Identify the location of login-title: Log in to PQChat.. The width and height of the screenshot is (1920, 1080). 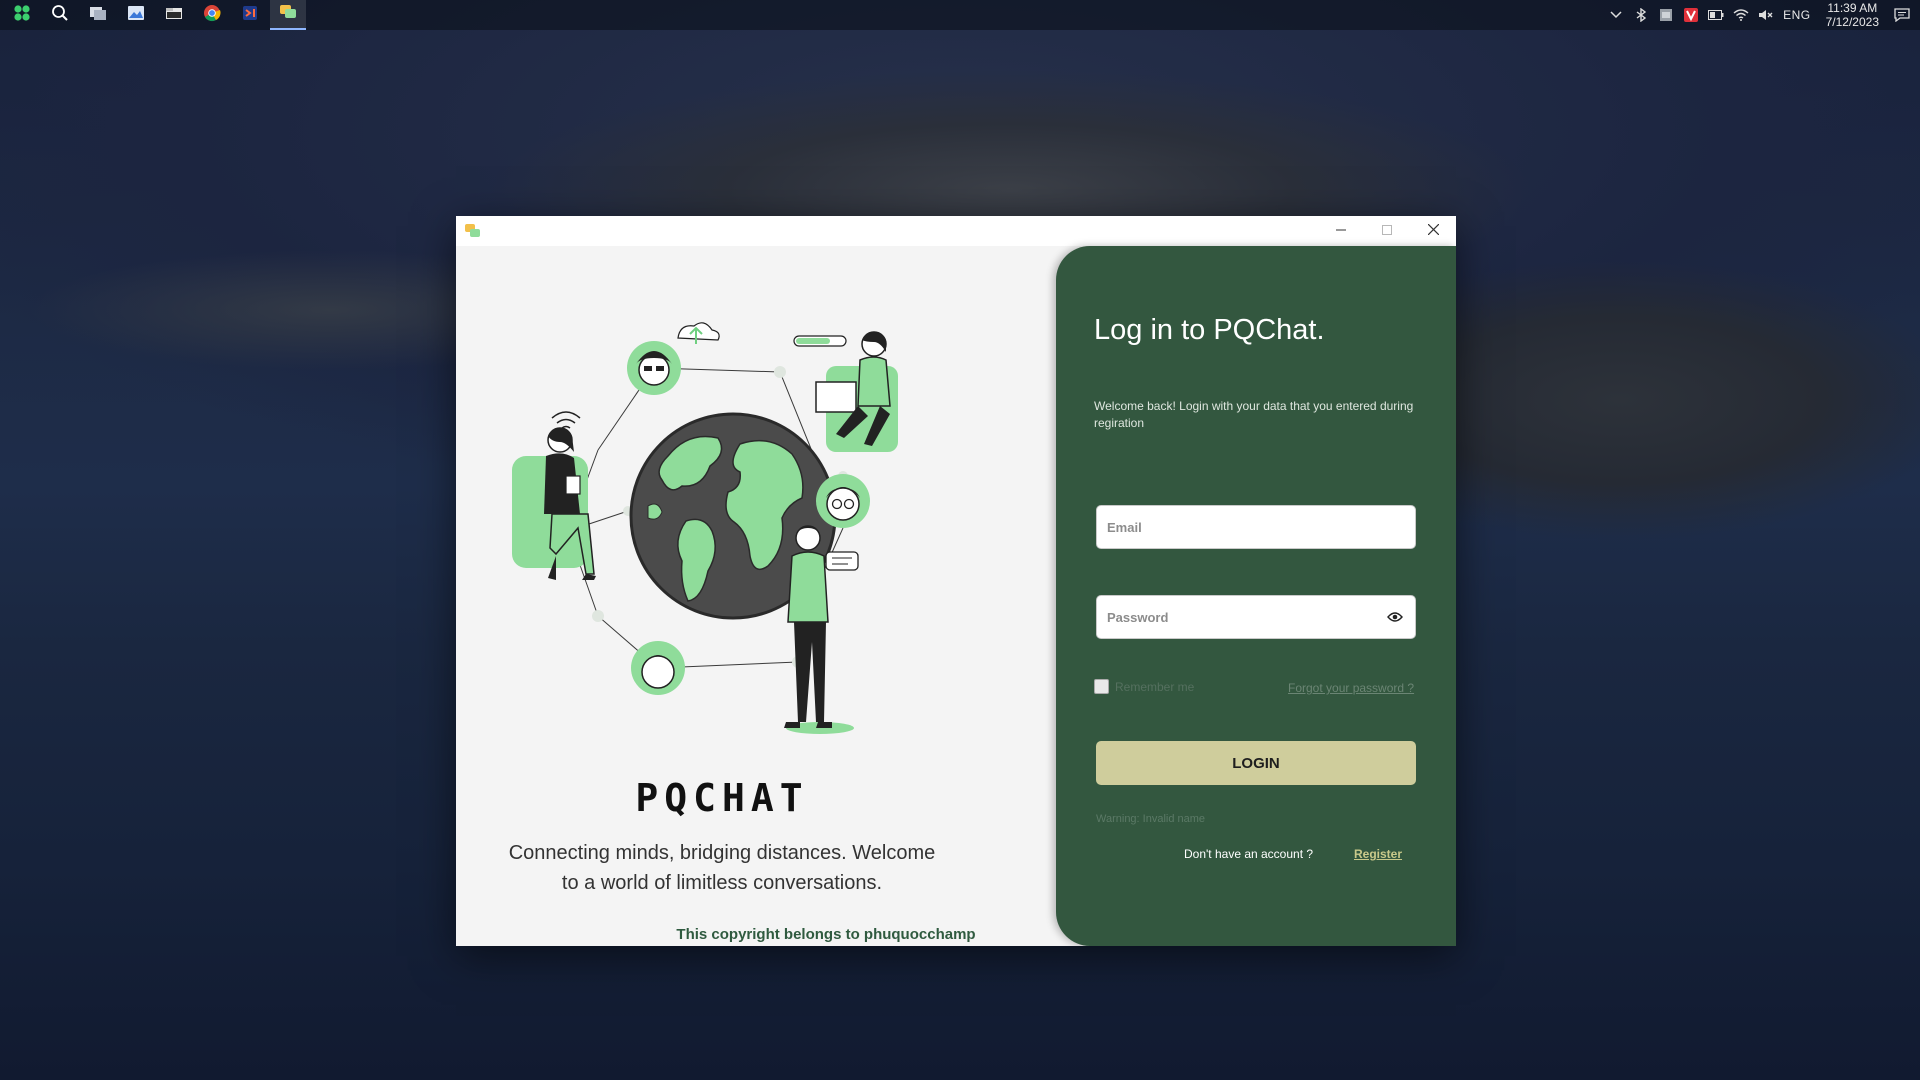
(1209, 330).